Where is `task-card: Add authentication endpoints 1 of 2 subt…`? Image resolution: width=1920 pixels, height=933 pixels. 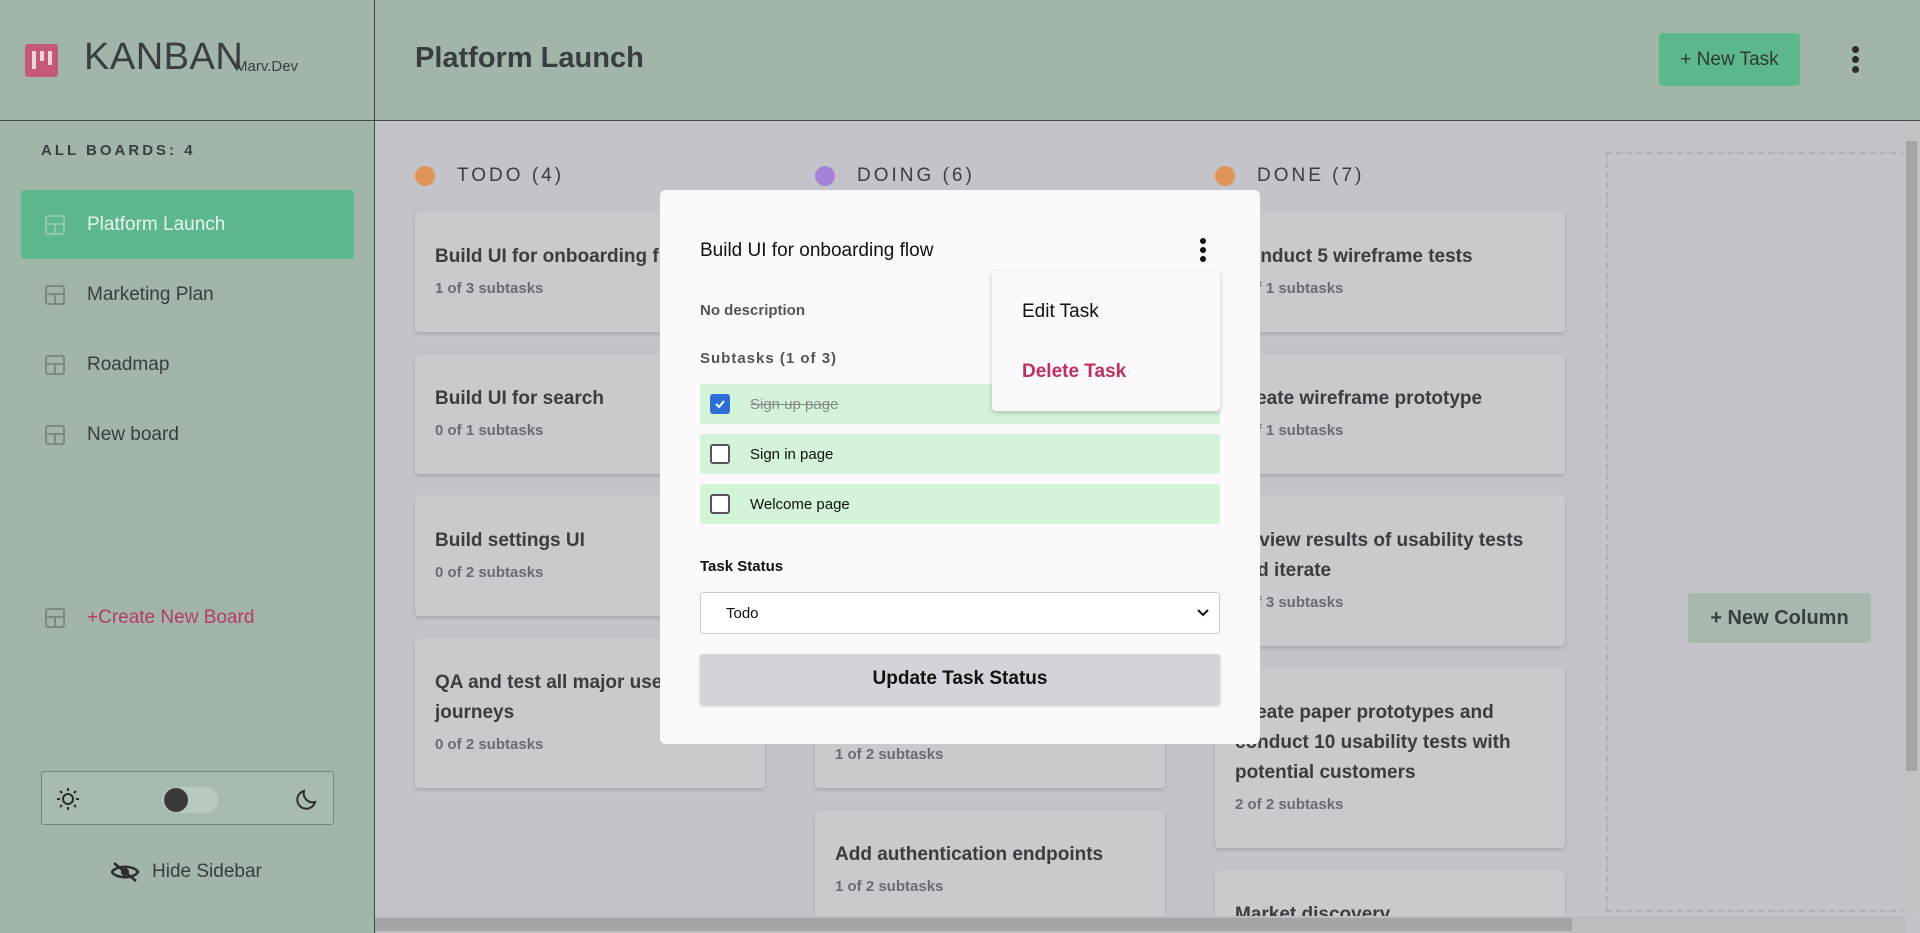 task-card: Add authentication endpoints 1 of 2 subt… is located at coordinates (990, 870).